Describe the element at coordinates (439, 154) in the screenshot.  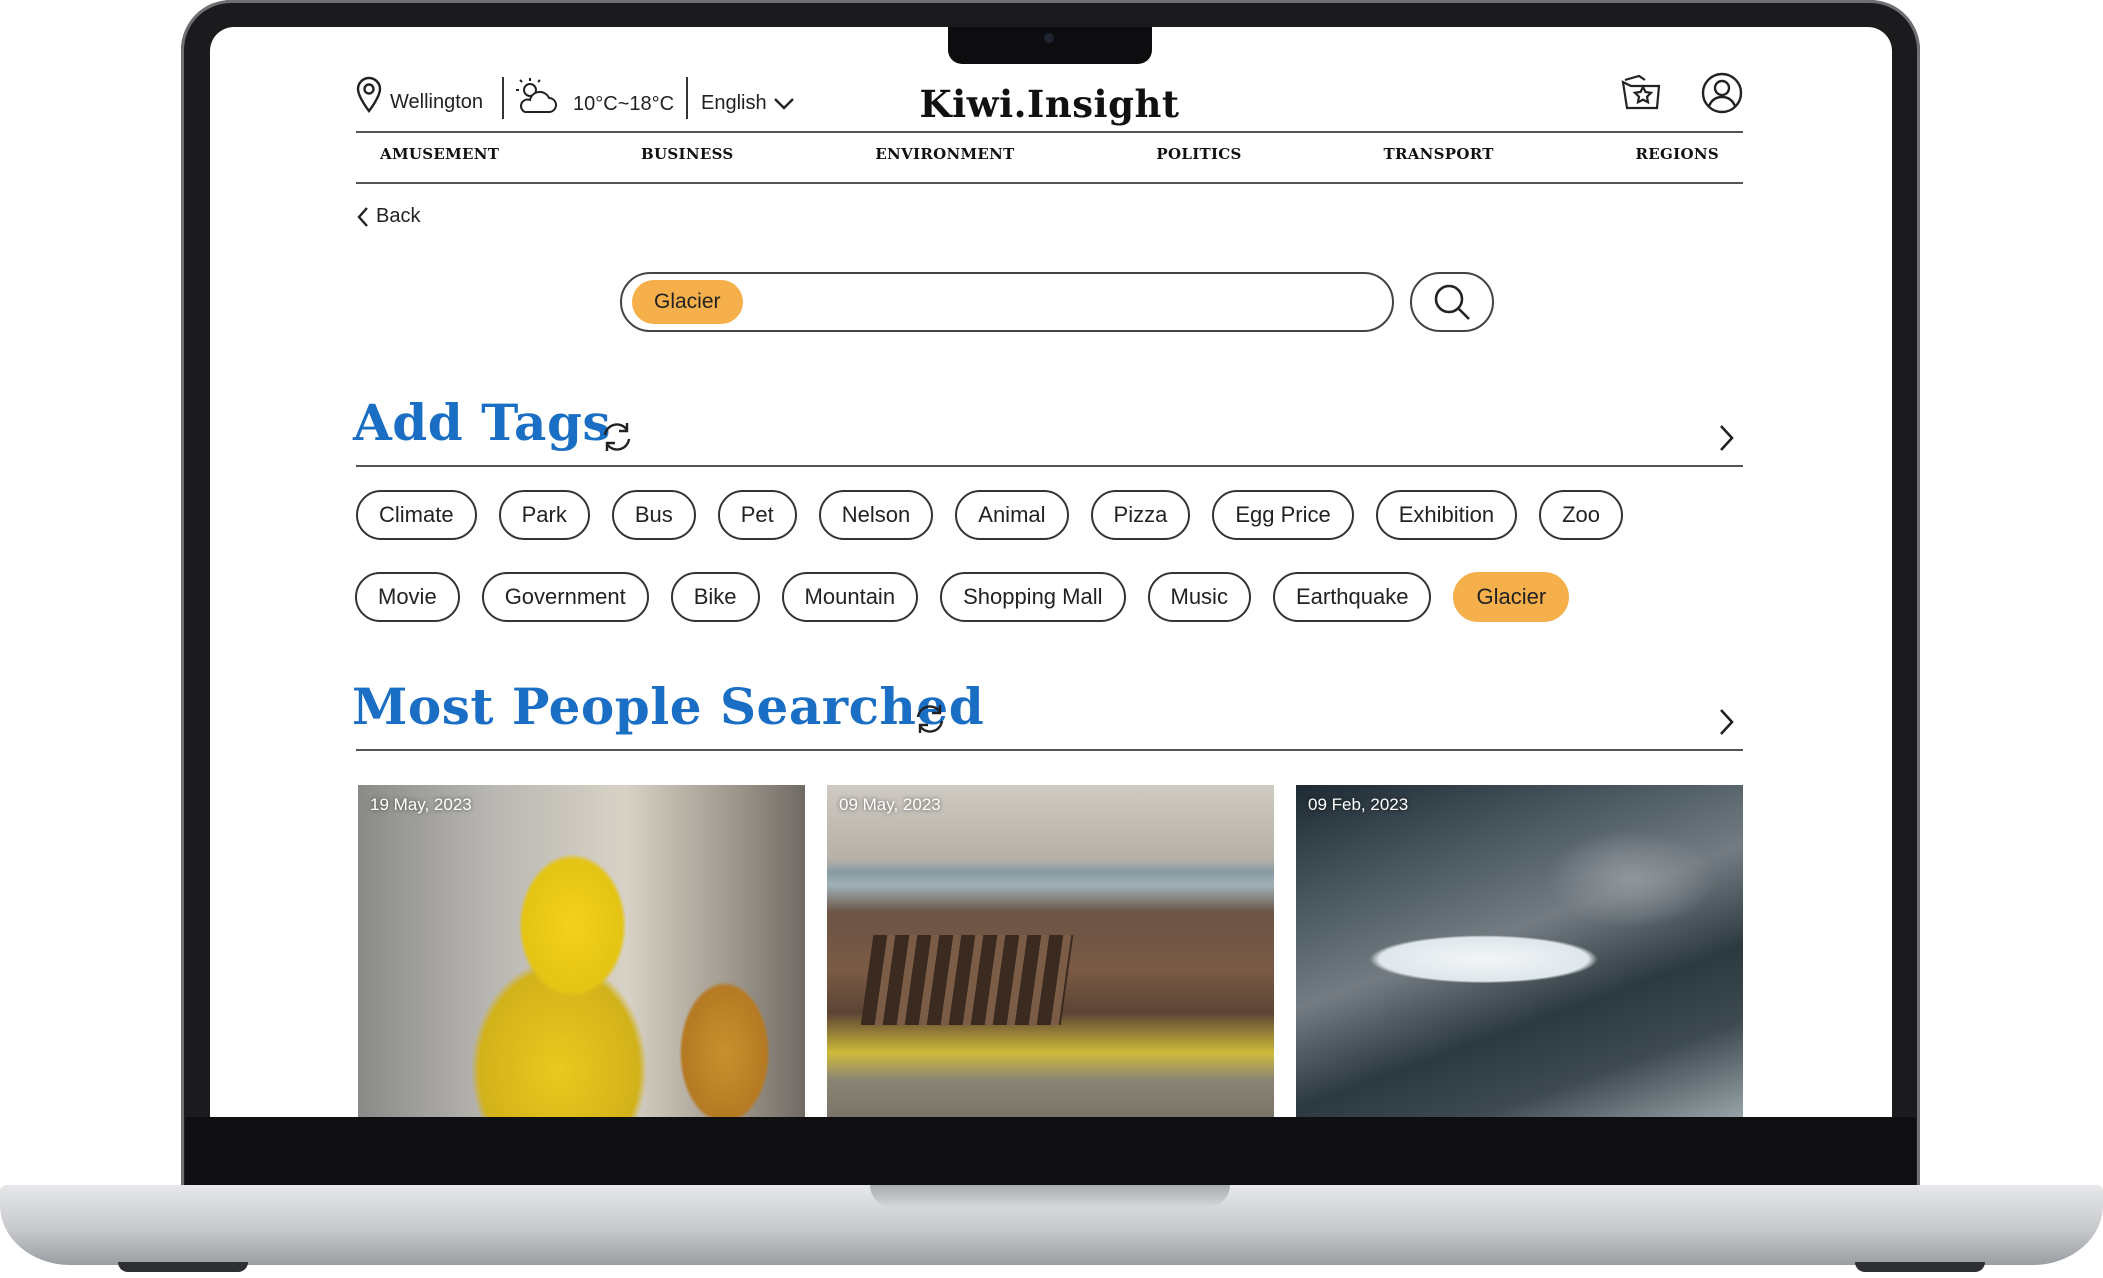
I see `nav-amusement: AMUSEMENT` at that location.